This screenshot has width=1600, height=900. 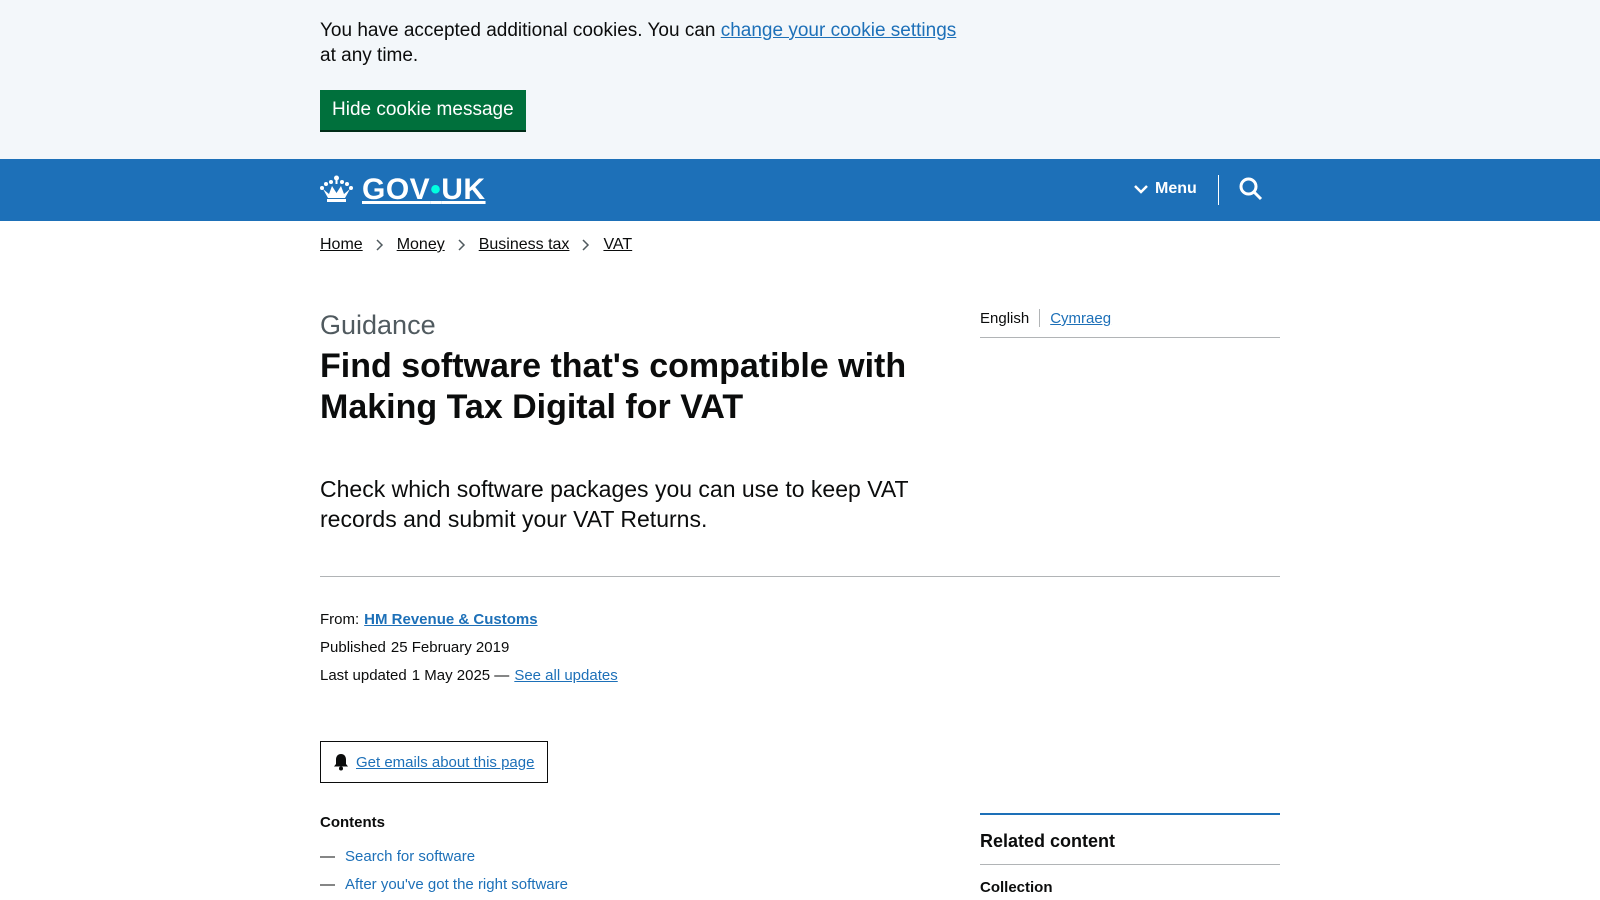 I want to click on crown-icon, so click(x=336, y=188).